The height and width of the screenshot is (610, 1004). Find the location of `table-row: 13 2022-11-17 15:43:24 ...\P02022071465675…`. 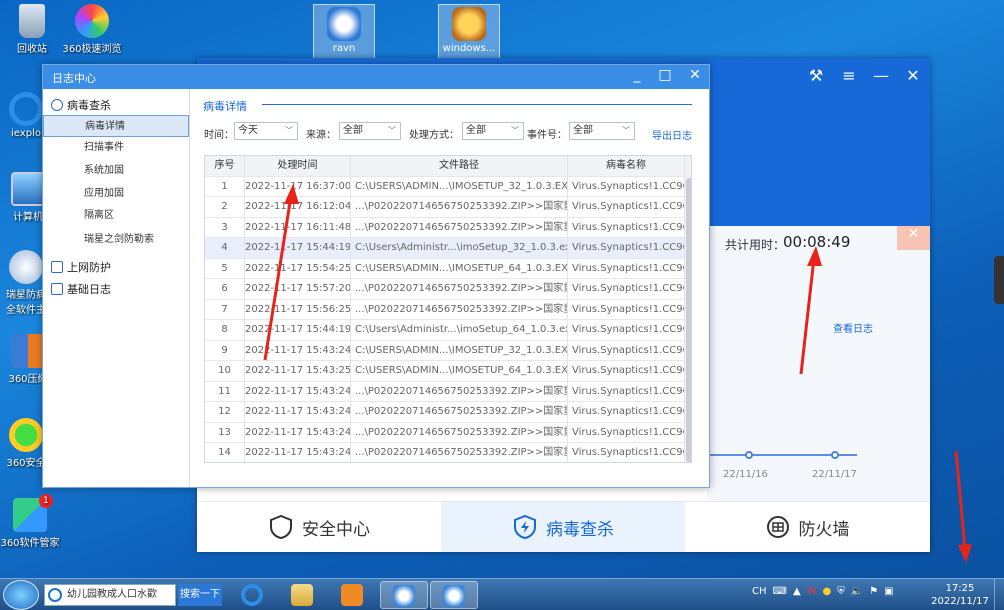

table-row: 13 2022-11-17 15:43:24 ...\P02022071465675… is located at coordinates (445, 432).